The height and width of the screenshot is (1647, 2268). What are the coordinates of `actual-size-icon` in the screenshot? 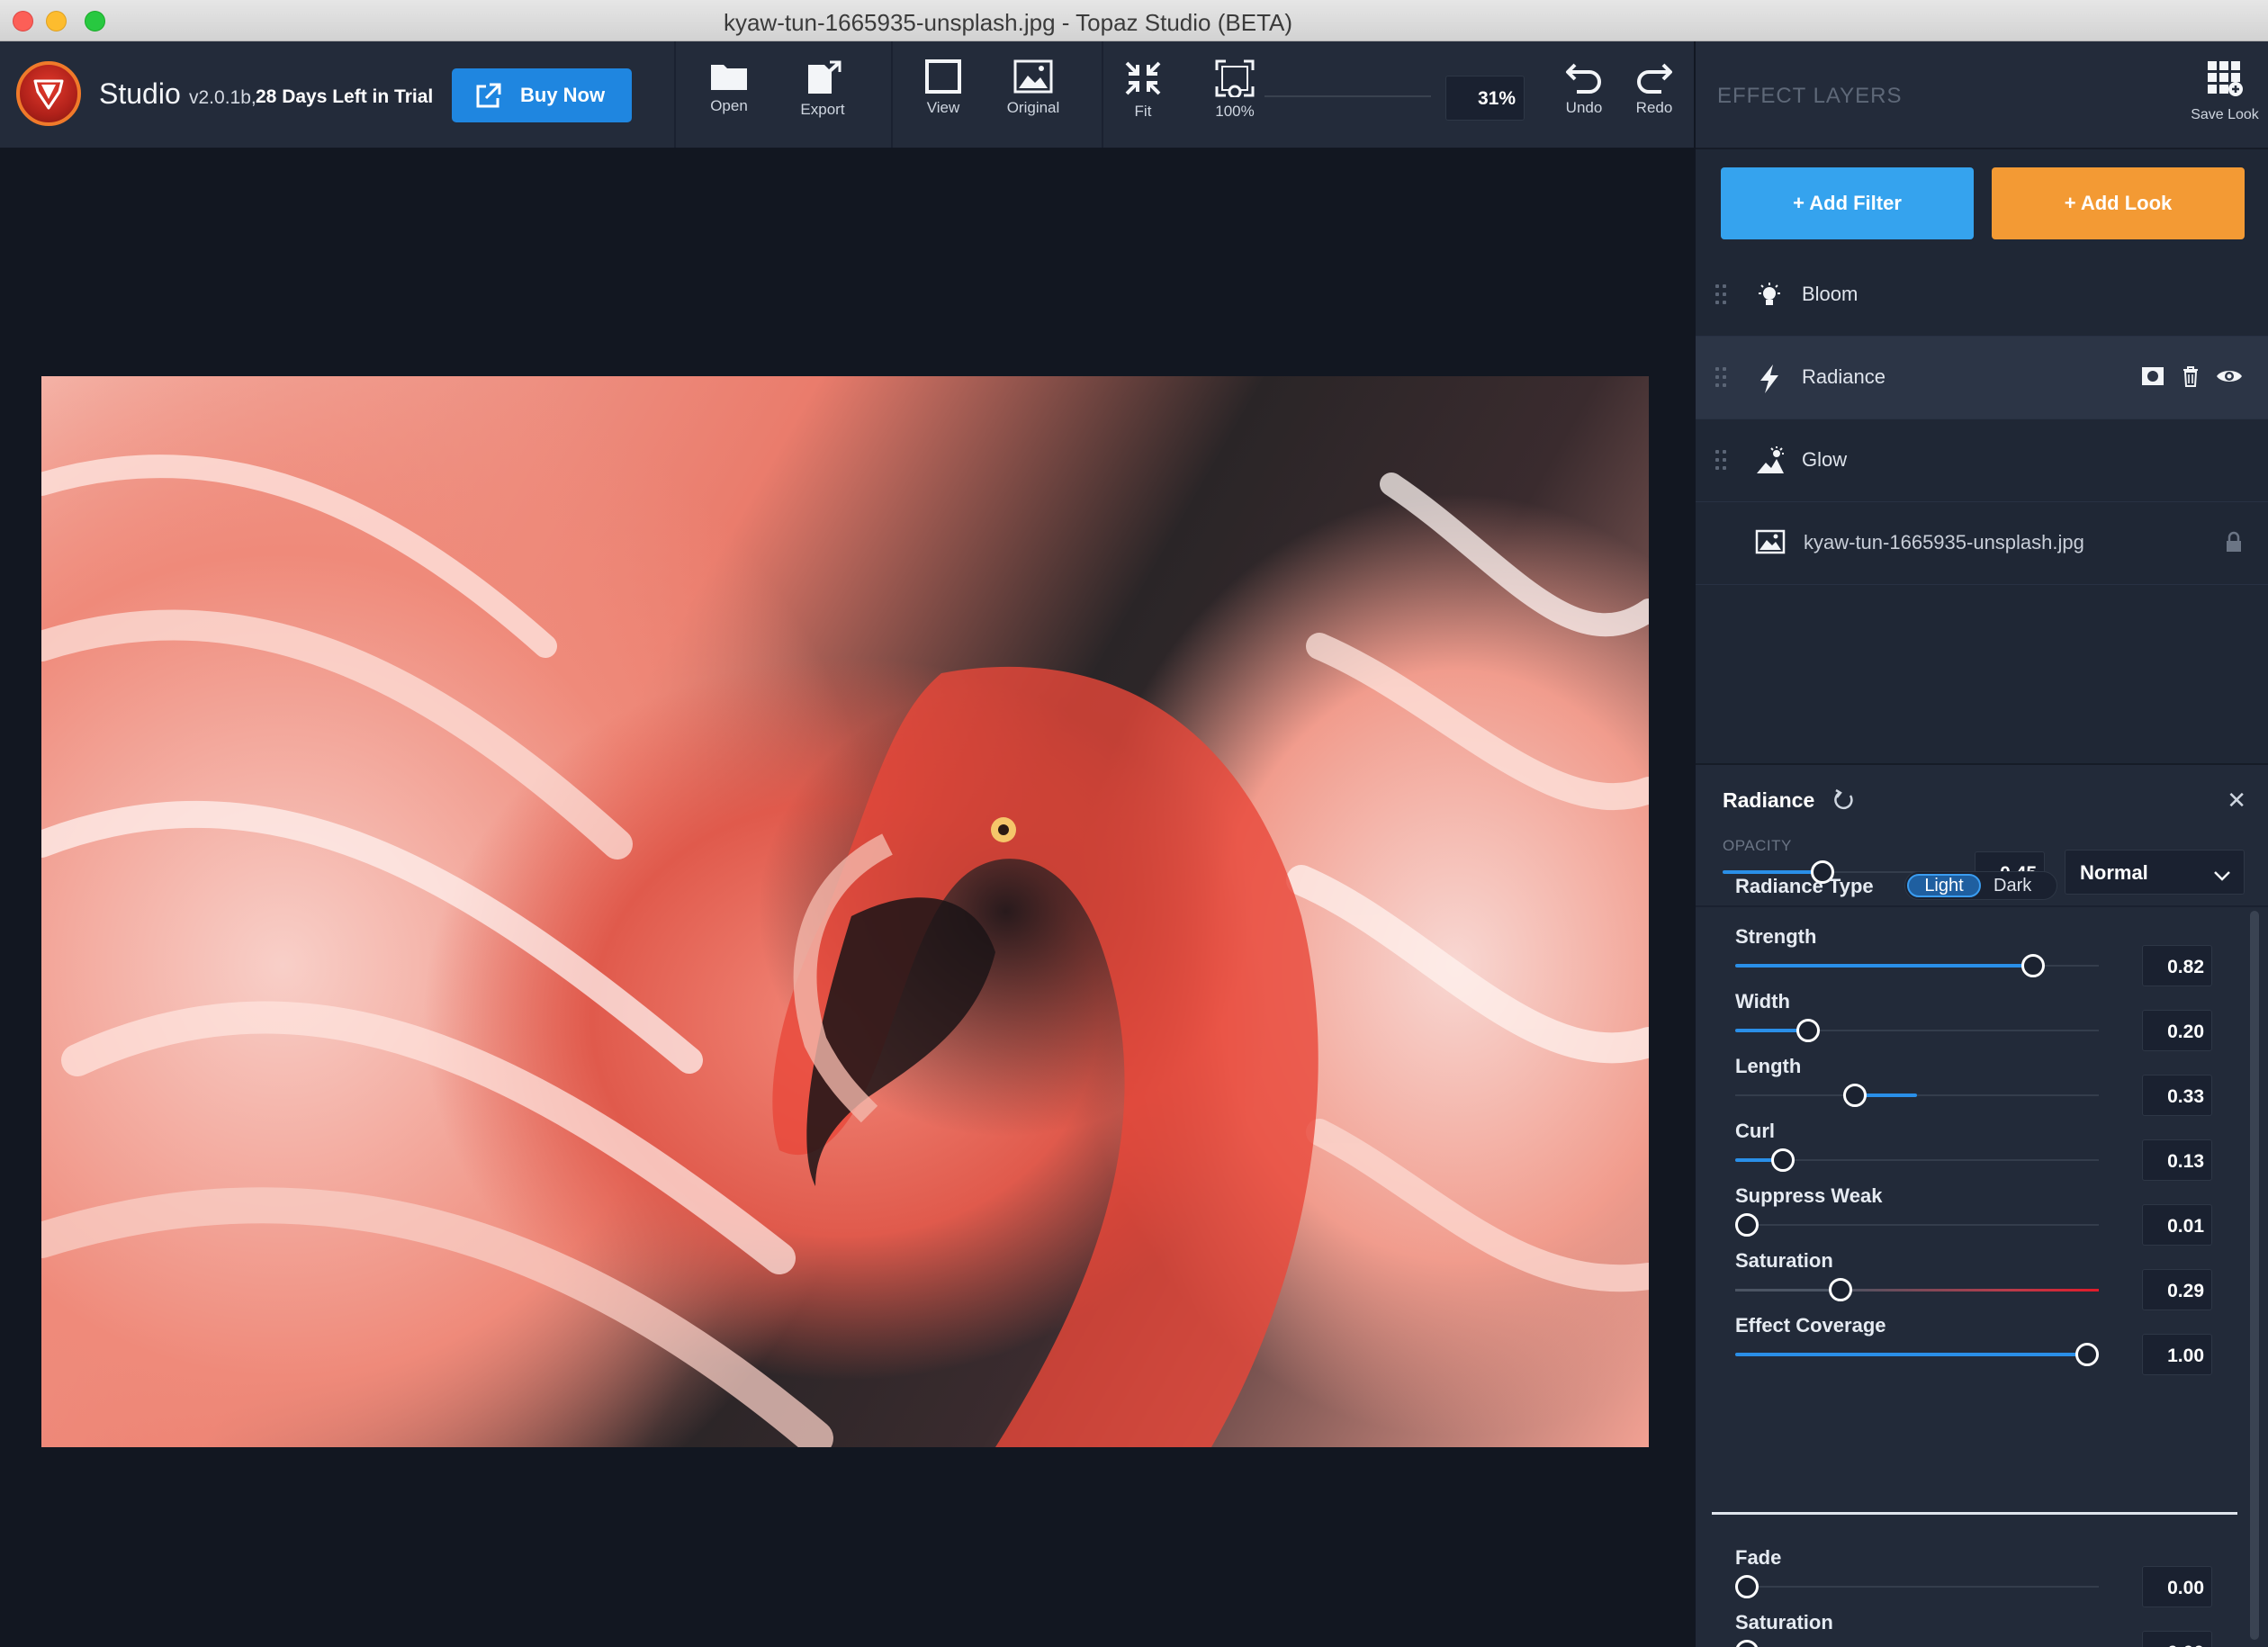 It's located at (1235, 78).